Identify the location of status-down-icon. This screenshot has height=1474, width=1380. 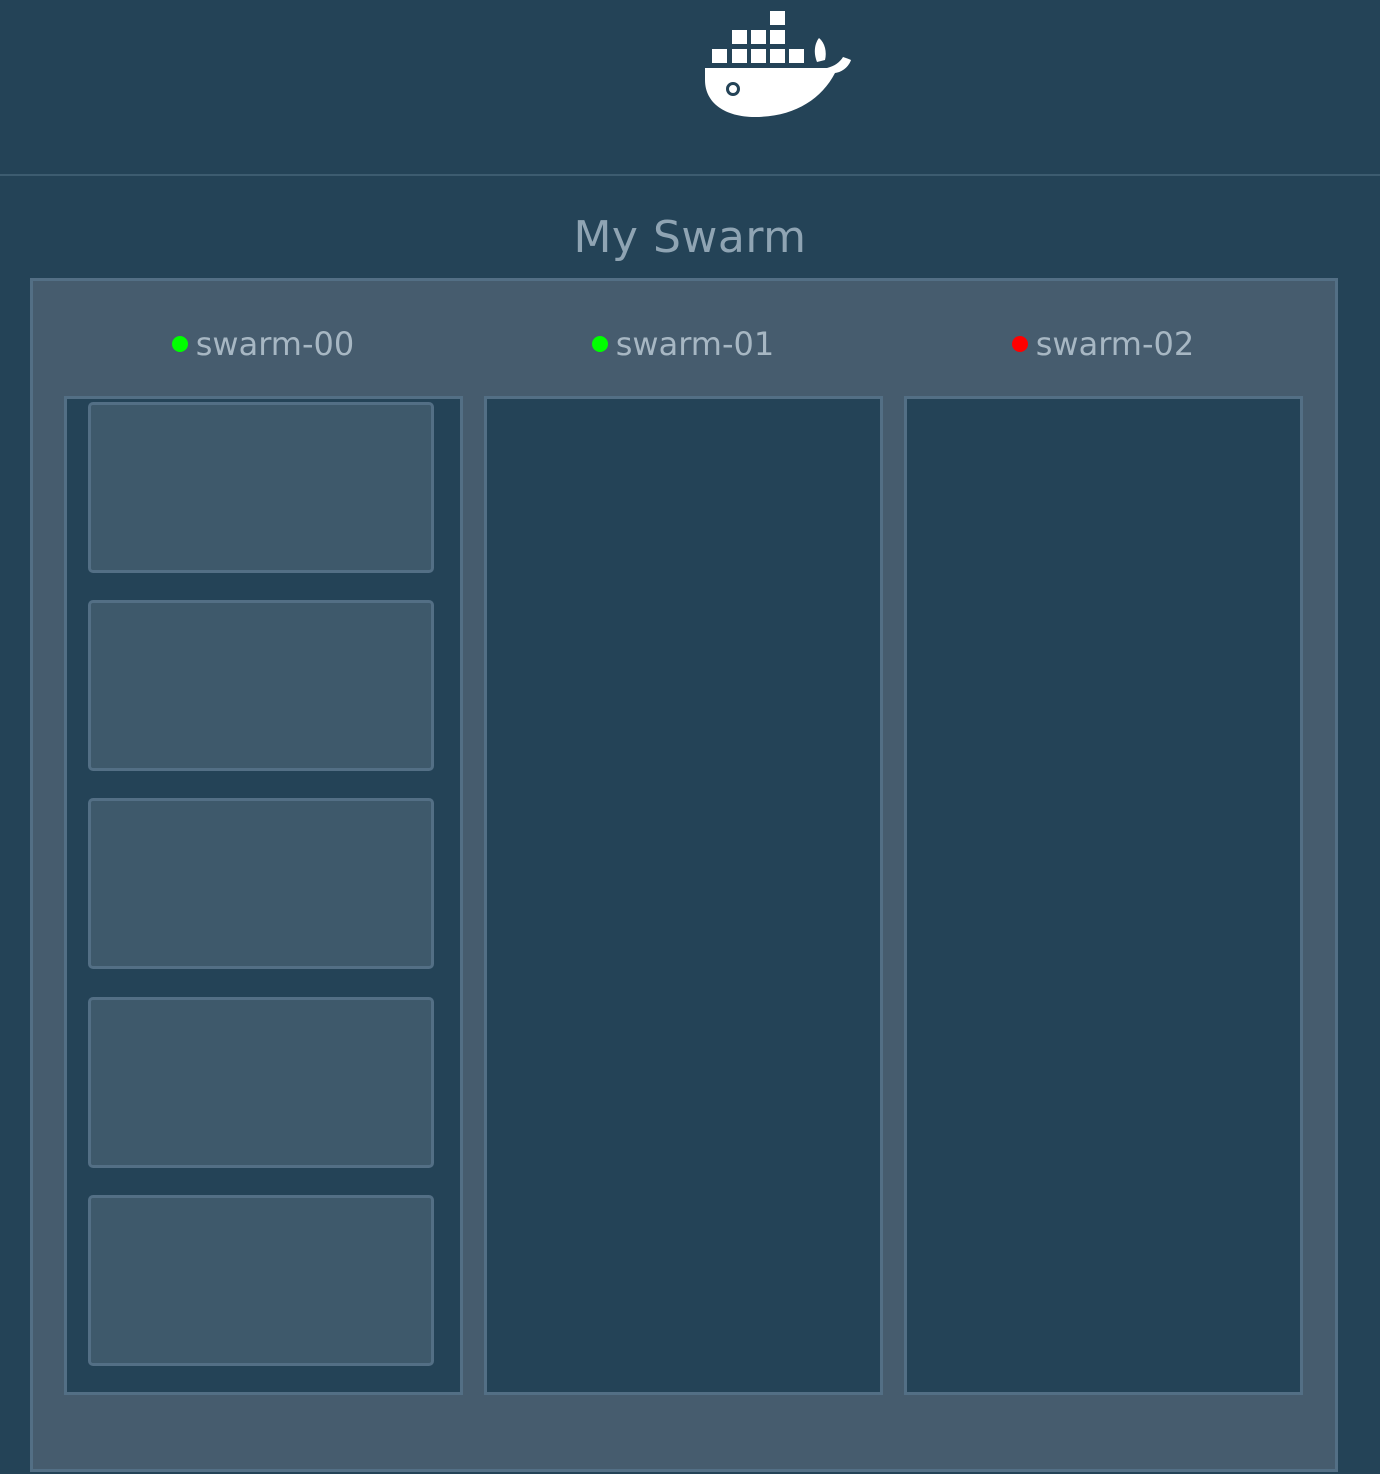
(1019, 344).